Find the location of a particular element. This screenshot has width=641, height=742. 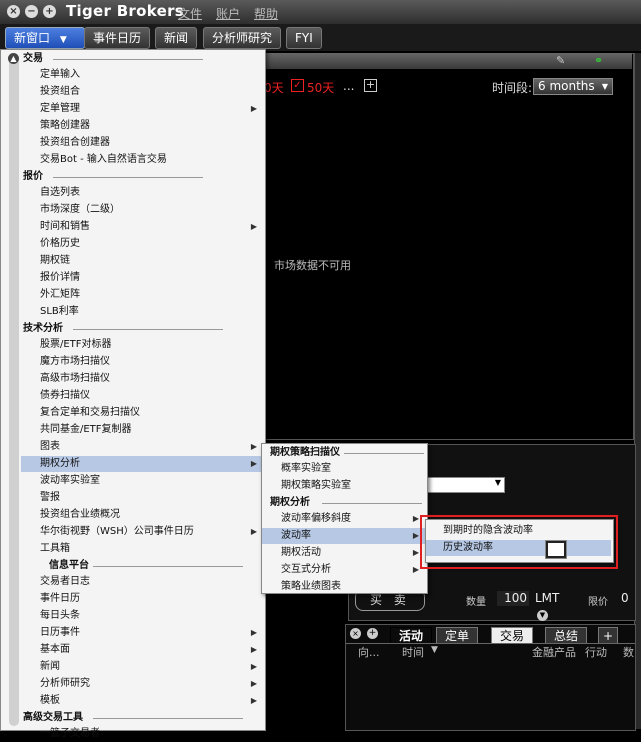

menu-item: 共同基金/ETF复制器 is located at coordinates (142, 430).